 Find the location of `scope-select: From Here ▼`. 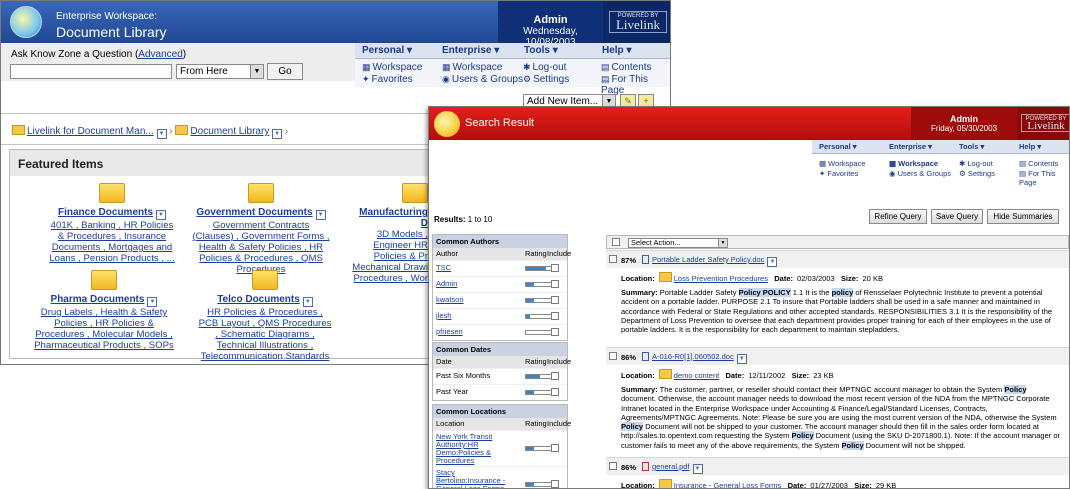

scope-select: From Here ▼ is located at coordinates (220, 71).